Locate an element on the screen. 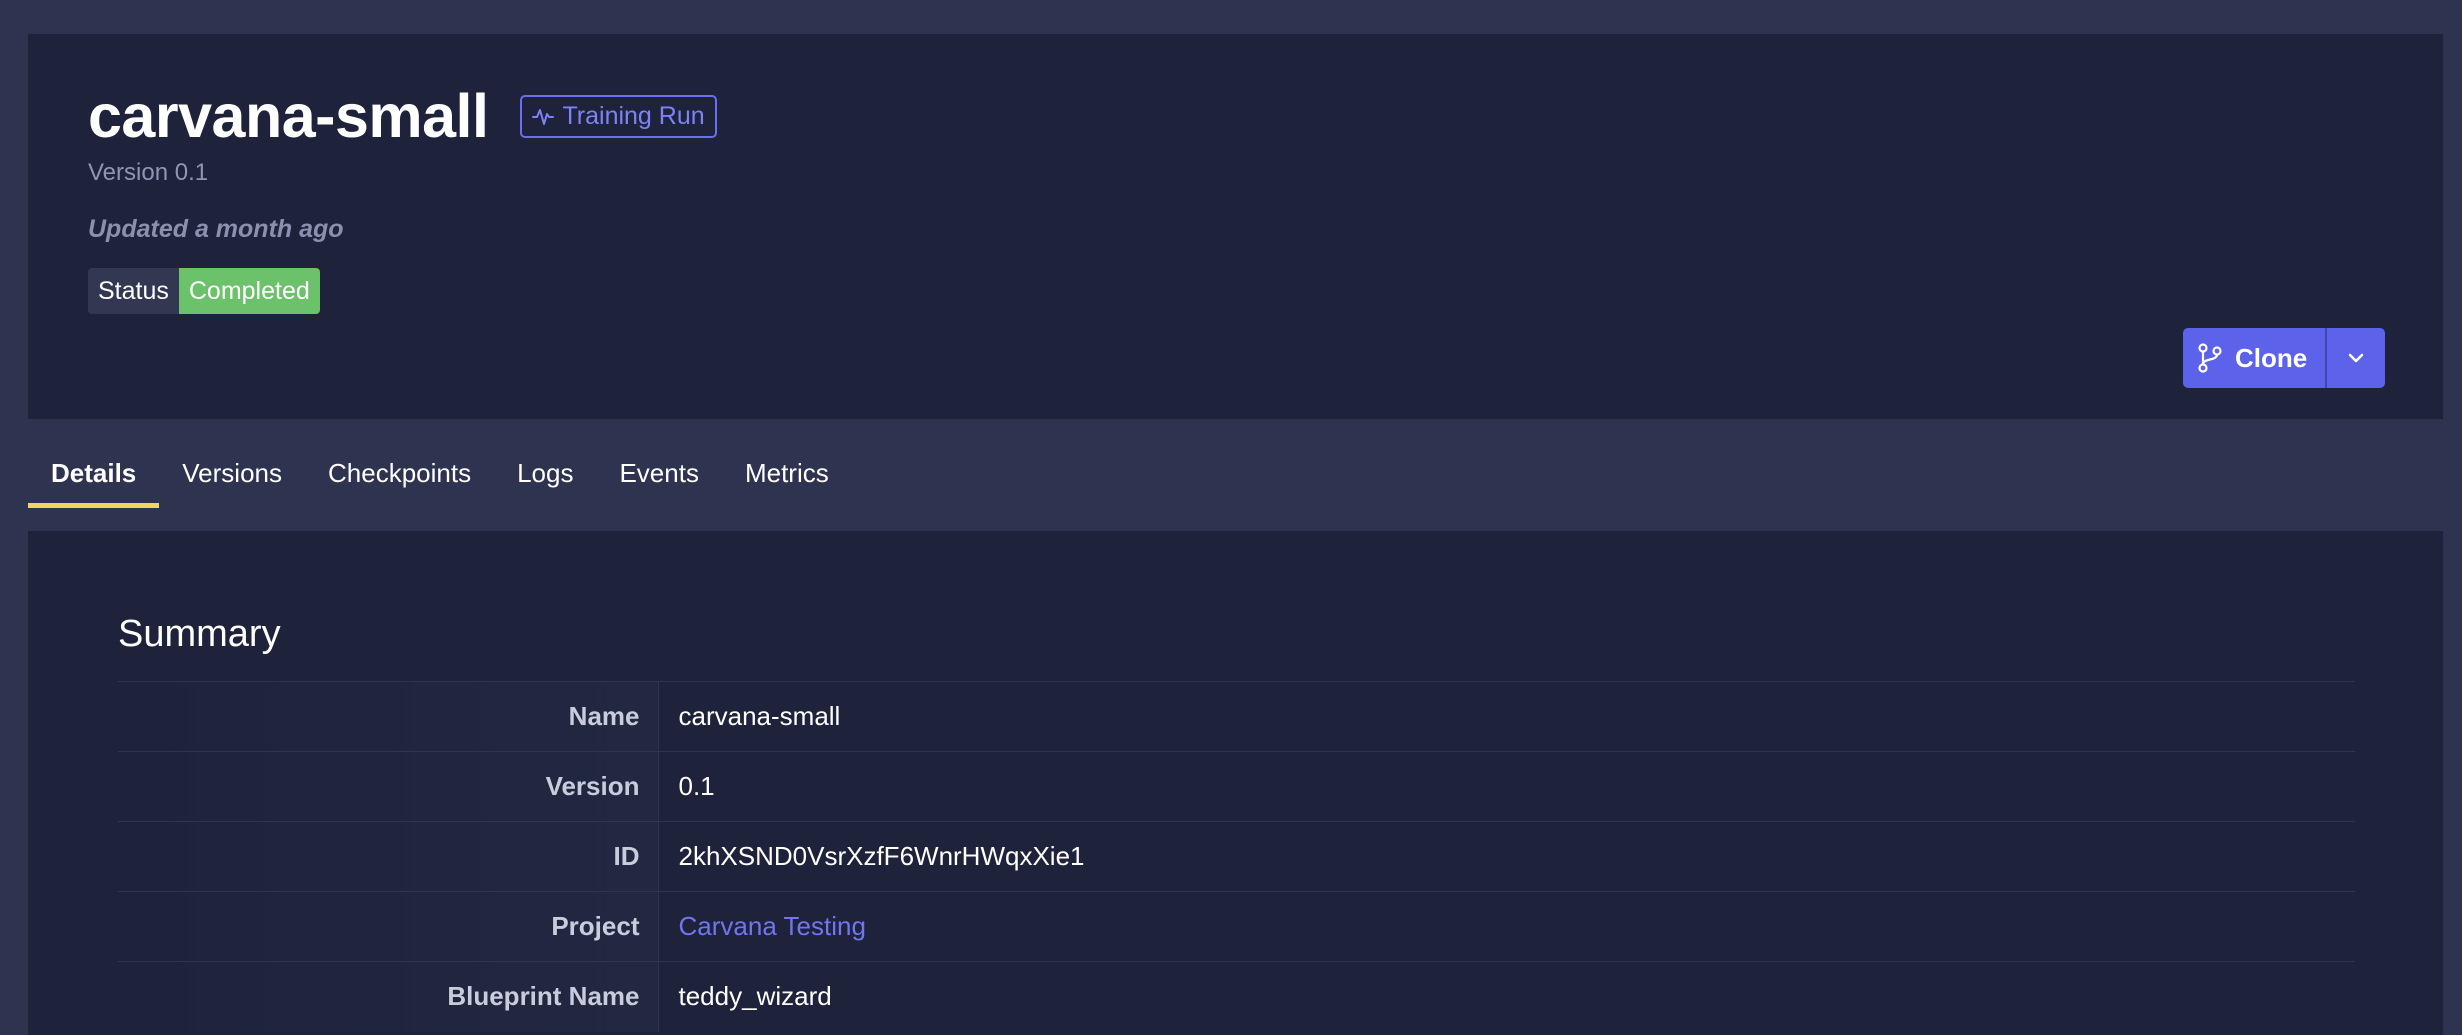 Image resolution: width=2462 pixels, height=1035 pixels. row-value-blueprint-name: teddy_wizard is located at coordinates (755, 996).